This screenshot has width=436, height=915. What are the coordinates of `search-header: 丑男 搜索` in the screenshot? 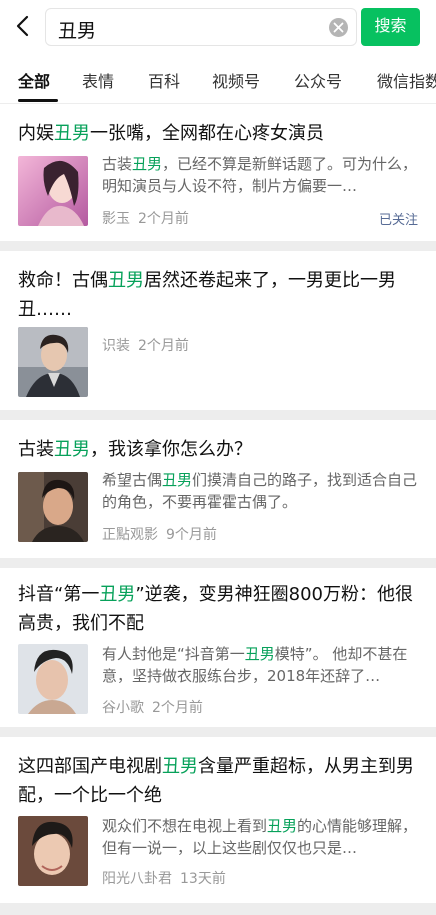 It's located at (218, 28).